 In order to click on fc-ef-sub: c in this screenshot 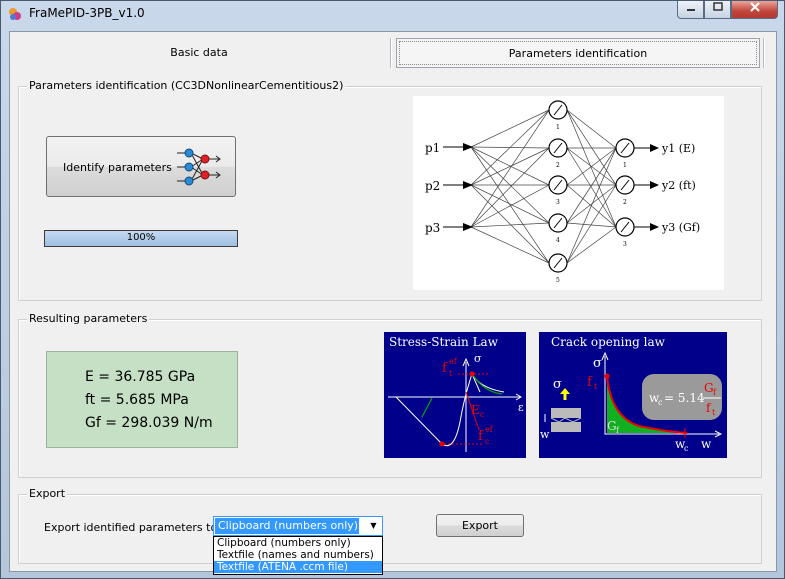, I will do `click(487, 441)`.